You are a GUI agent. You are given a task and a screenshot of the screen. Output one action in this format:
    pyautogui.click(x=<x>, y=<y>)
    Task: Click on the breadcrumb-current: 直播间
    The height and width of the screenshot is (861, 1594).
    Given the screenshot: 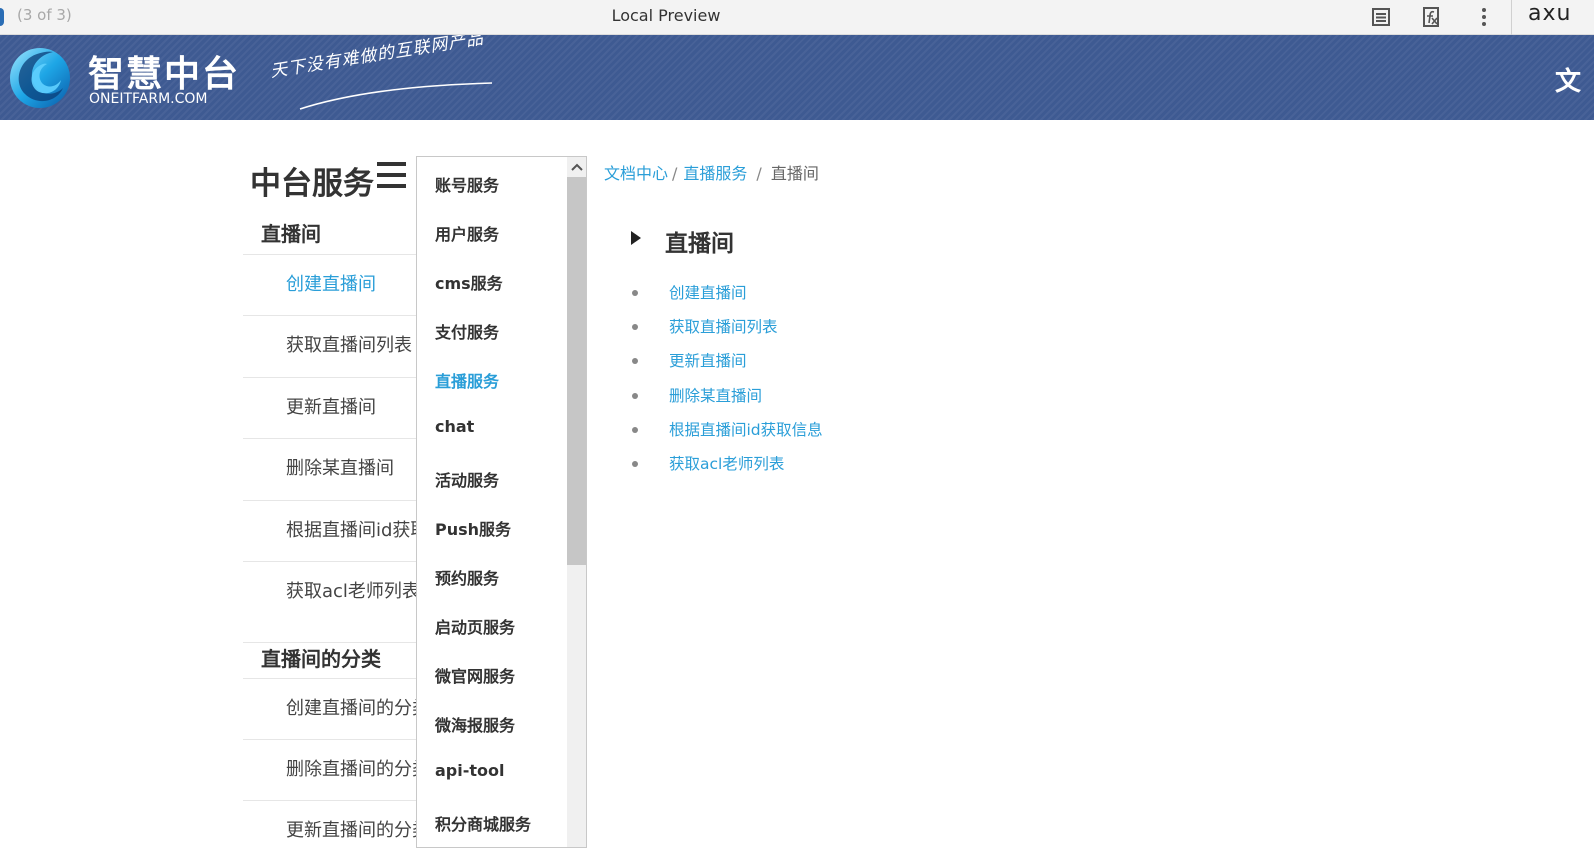 What is the action you would take?
    pyautogui.click(x=794, y=173)
    